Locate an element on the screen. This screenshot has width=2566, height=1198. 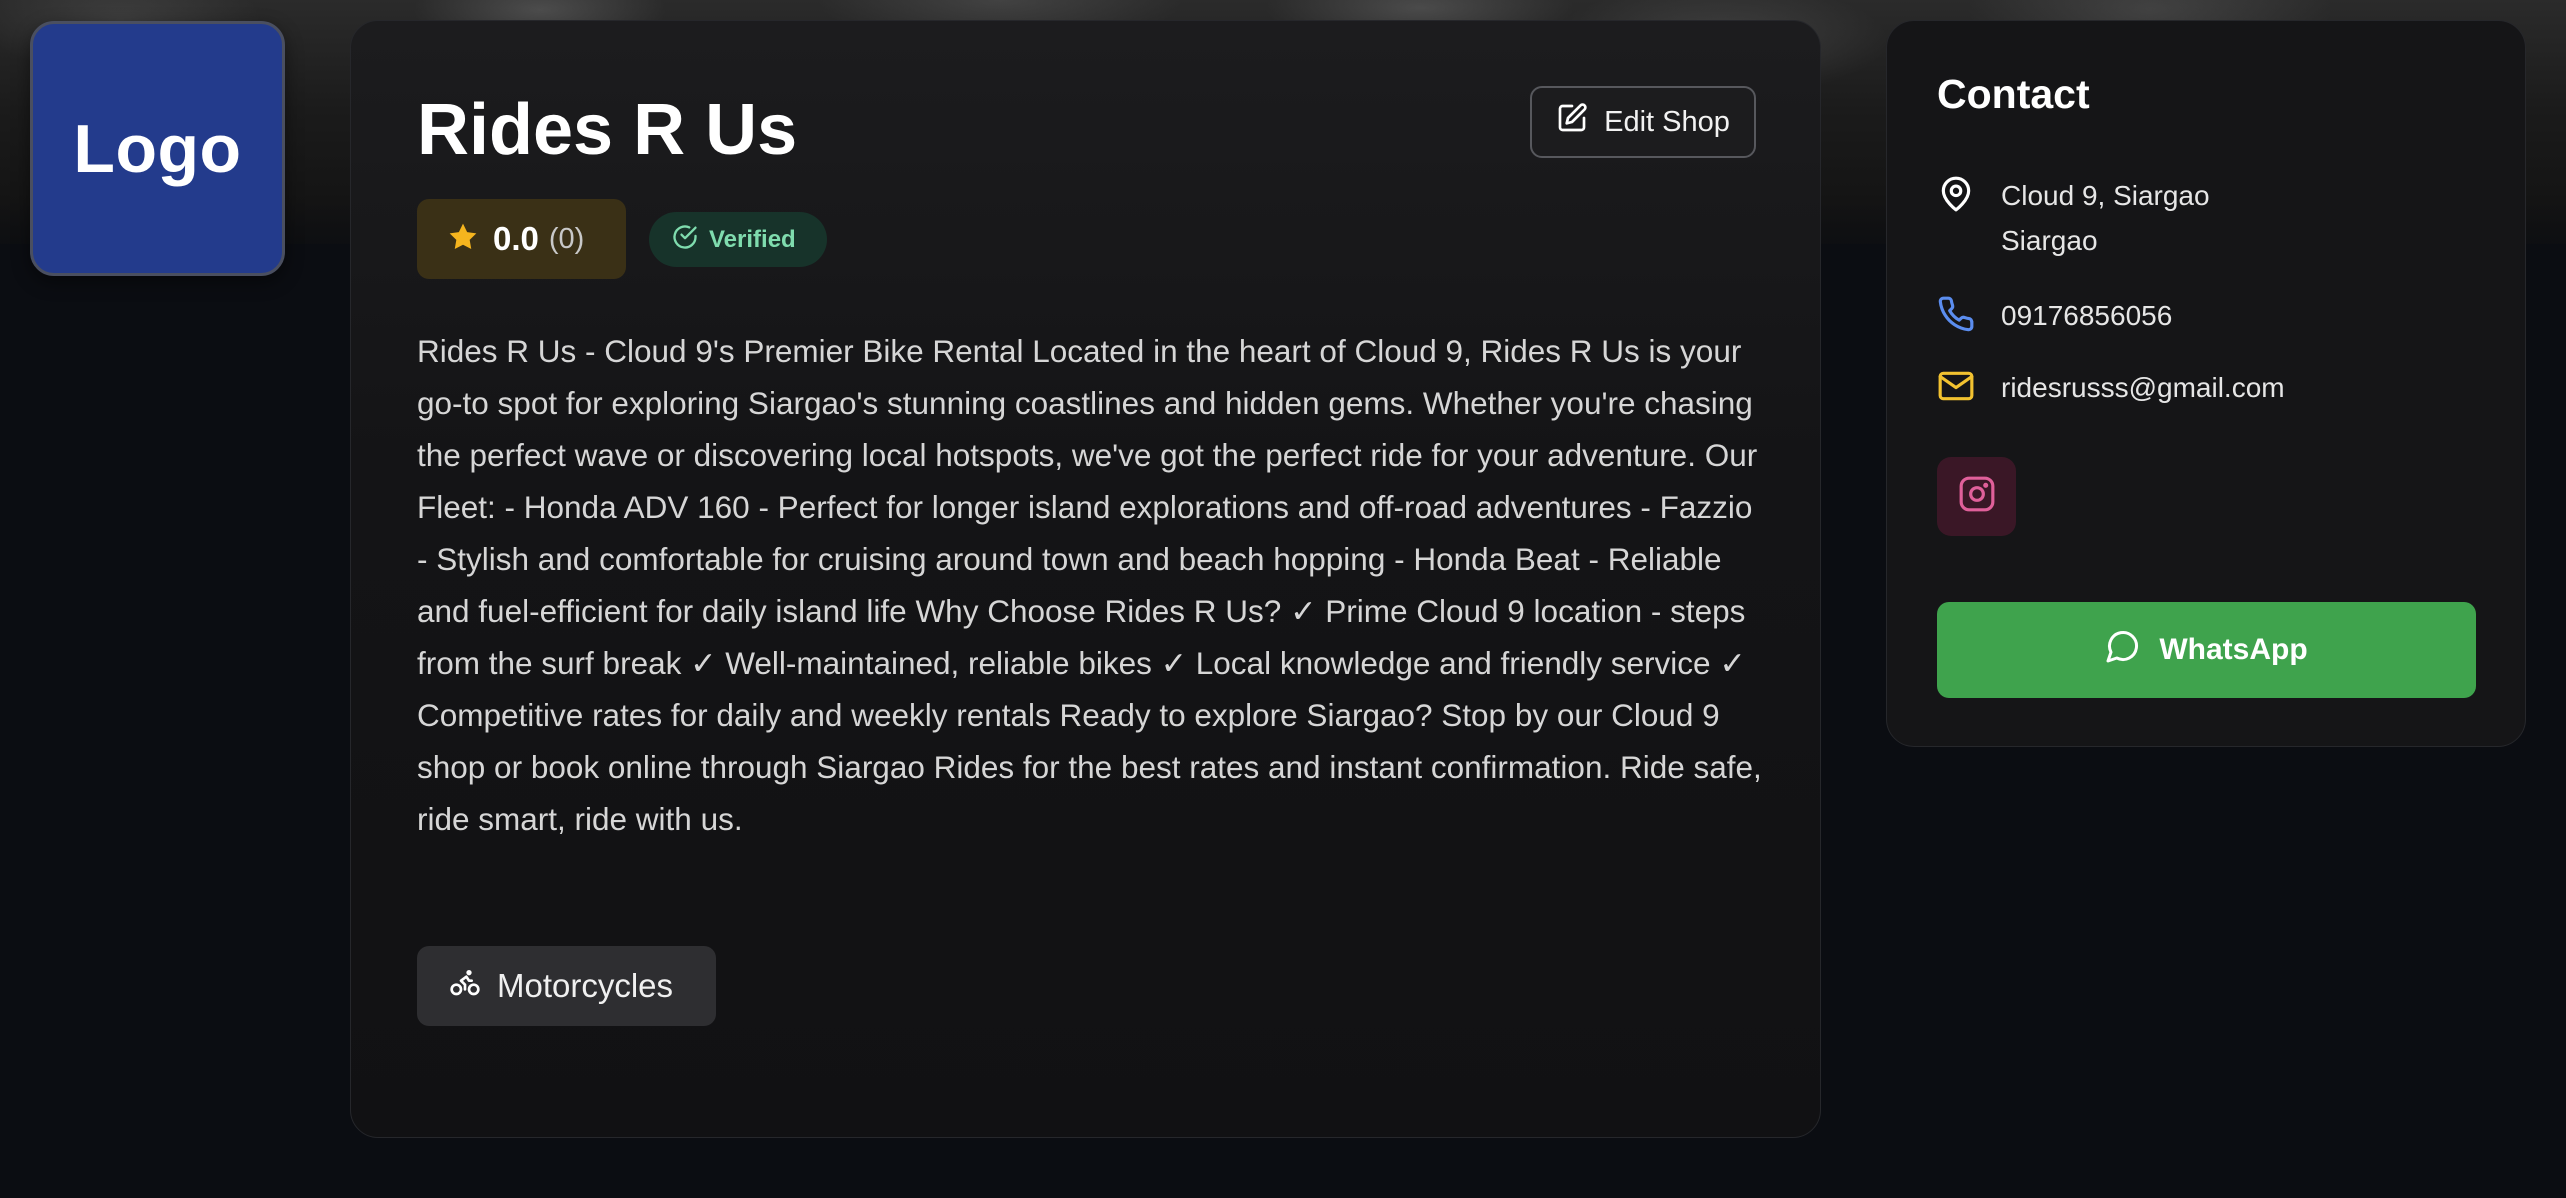
rating-badge: 0.0 (0) is located at coordinates (521, 239).